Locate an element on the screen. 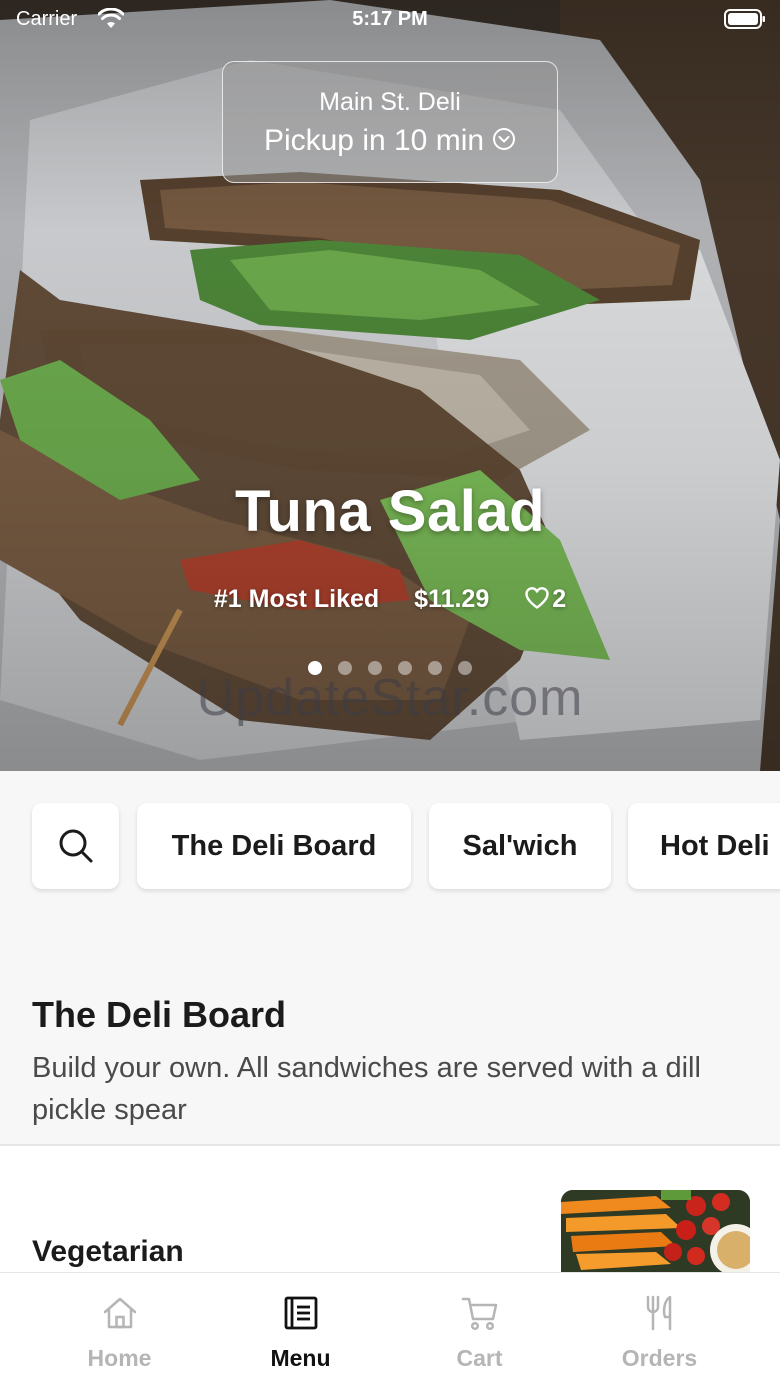  store-name: Main St. Deli is located at coordinates (390, 102).